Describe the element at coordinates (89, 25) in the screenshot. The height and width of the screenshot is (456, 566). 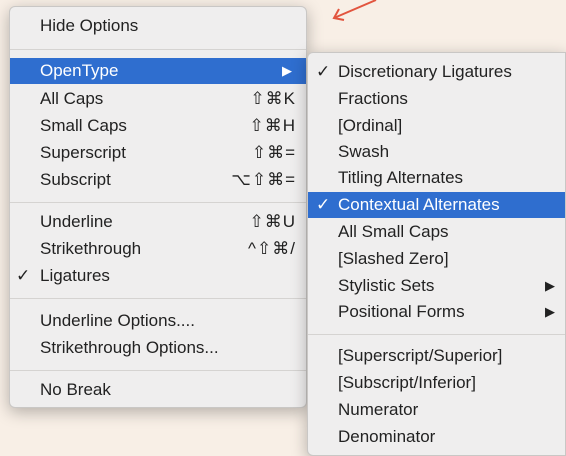
I see `menu-item-label: Hide Options` at that location.